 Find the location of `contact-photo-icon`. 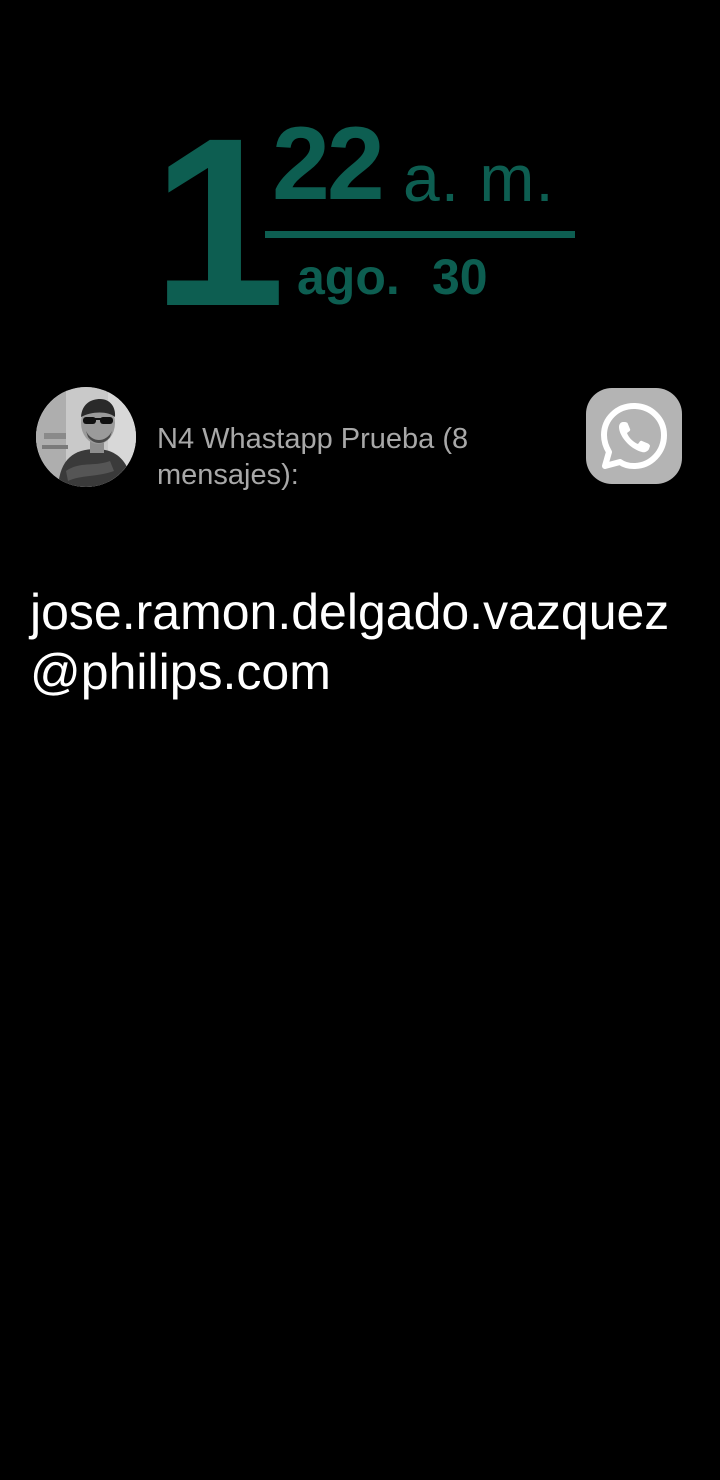

contact-photo-icon is located at coordinates (86, 437).